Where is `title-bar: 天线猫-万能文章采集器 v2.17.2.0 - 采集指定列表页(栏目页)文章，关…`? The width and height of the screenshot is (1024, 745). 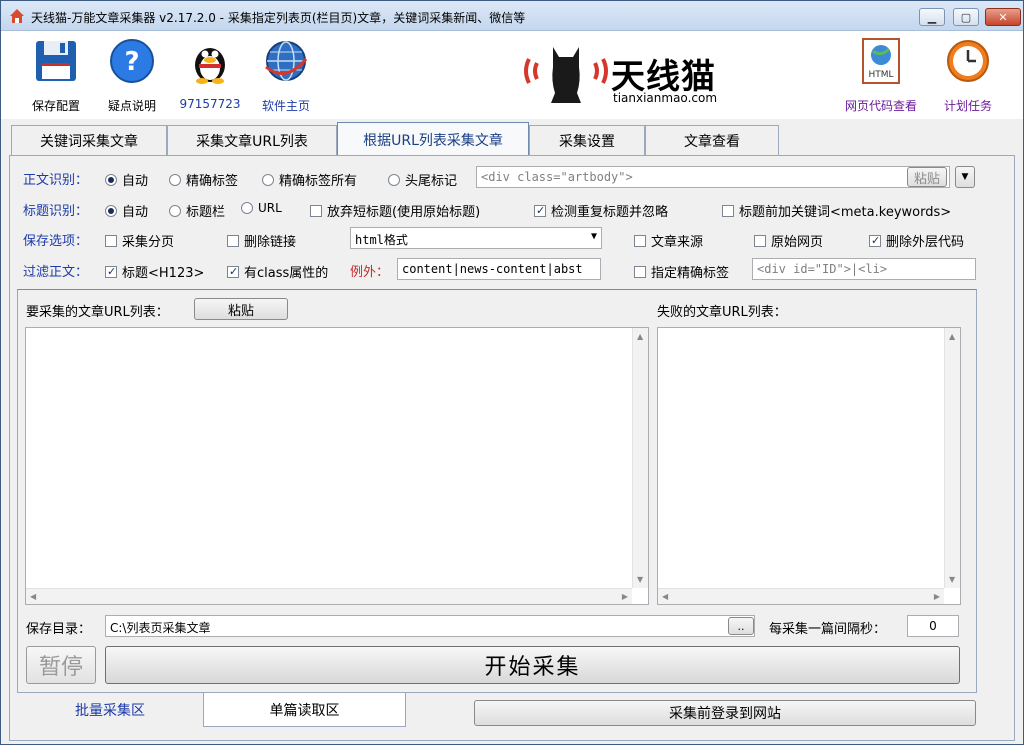
title-bar: 天线猫-万能文章采集器 v2.17.2.0 - 采集指定列表页(栏目页)文章，关… is located at coordinates (512, 16).